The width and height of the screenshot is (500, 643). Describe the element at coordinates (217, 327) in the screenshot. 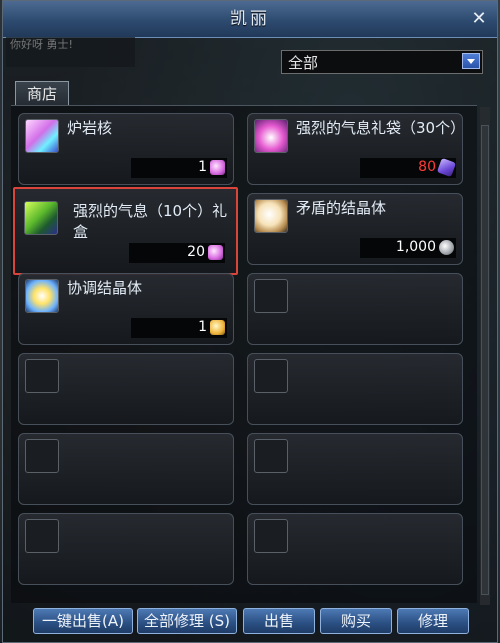

I see `gold-crystal-icon` at that location.